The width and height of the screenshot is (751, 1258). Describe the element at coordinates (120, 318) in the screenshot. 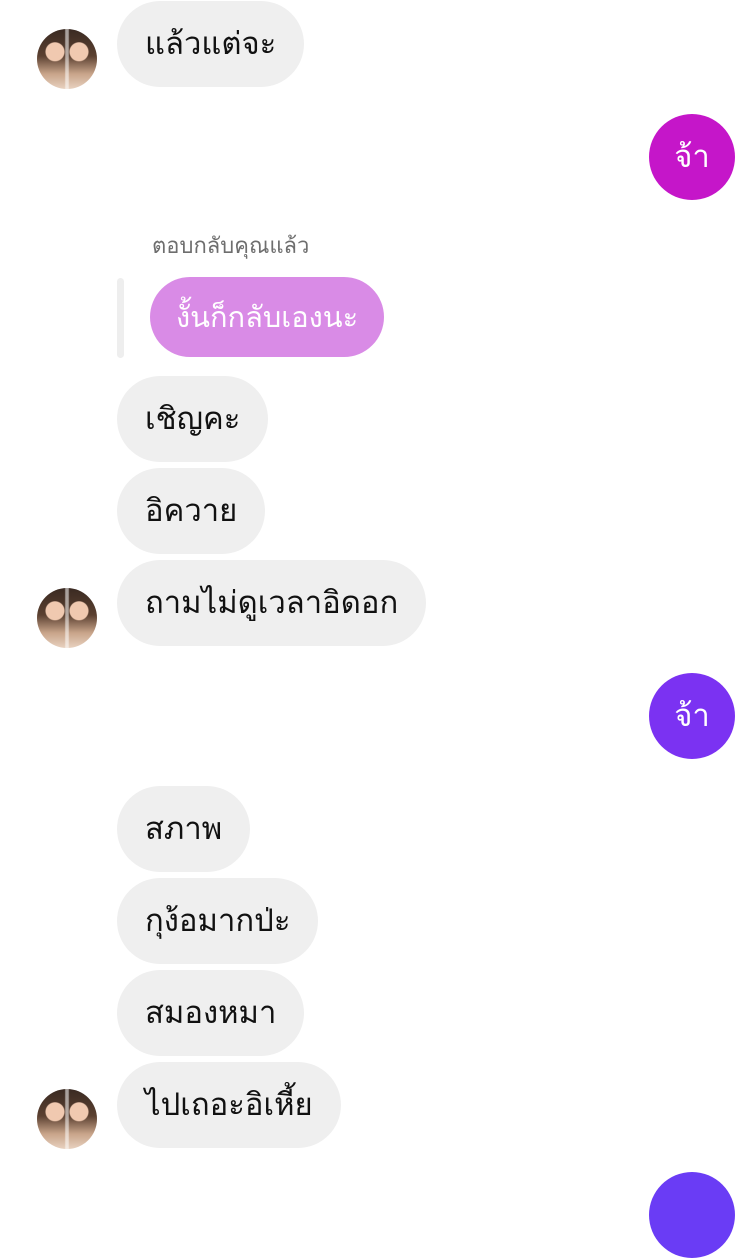

I see `reply-quote-bar` at that location.